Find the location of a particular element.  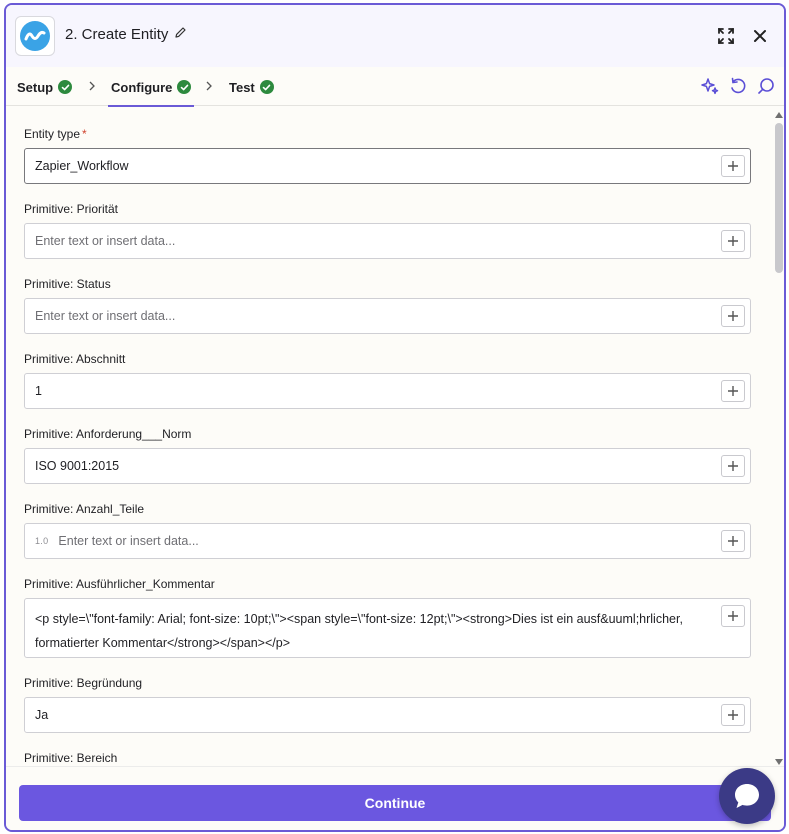

anforderung-norm-input: ISO 9001:2015 is located at coordinates (387, 466).